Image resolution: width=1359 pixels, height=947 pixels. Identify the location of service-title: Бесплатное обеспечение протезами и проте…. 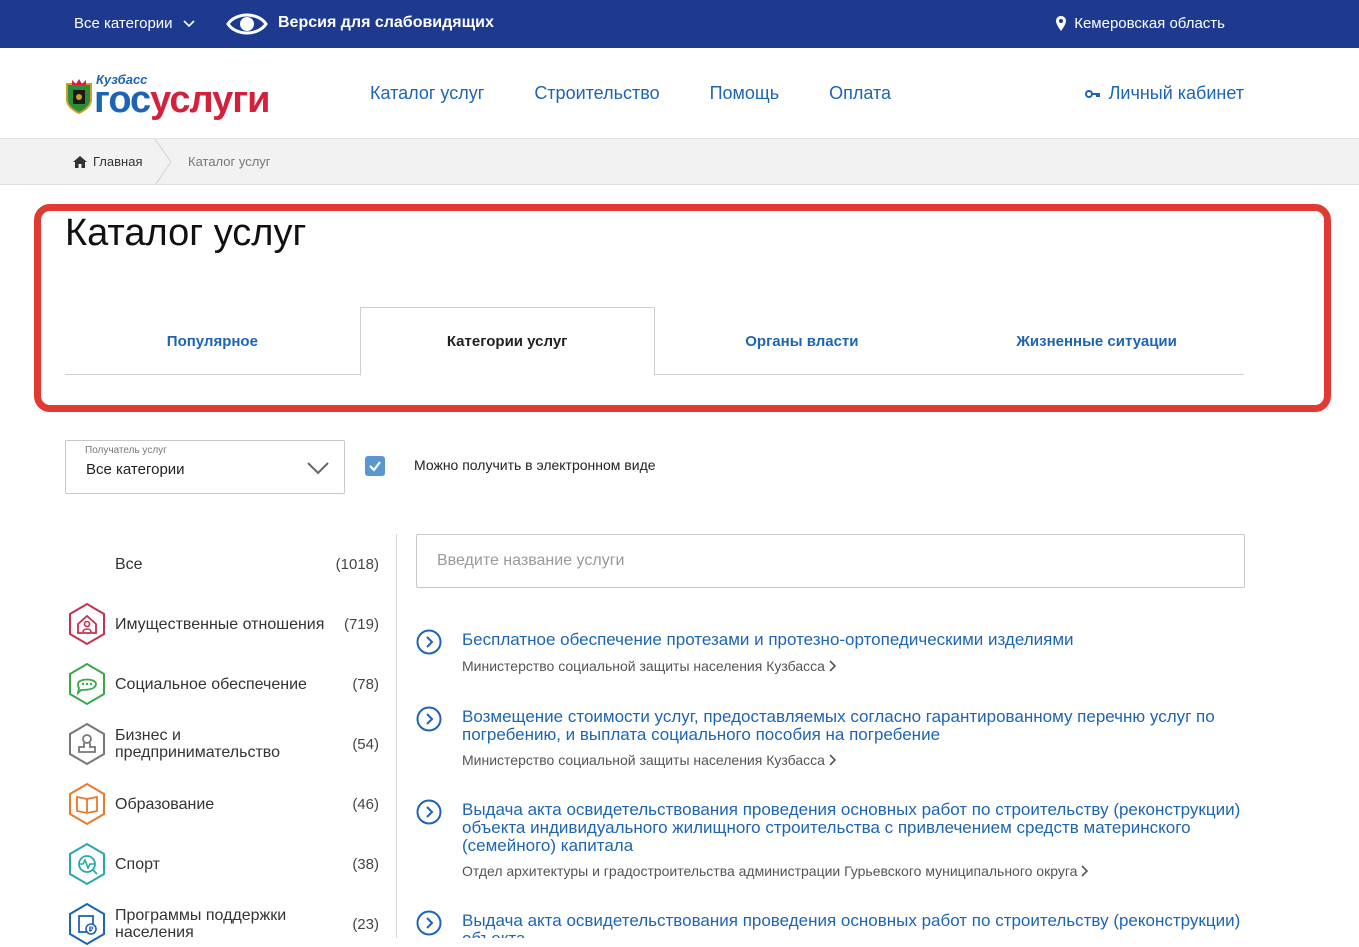
(854, 640).